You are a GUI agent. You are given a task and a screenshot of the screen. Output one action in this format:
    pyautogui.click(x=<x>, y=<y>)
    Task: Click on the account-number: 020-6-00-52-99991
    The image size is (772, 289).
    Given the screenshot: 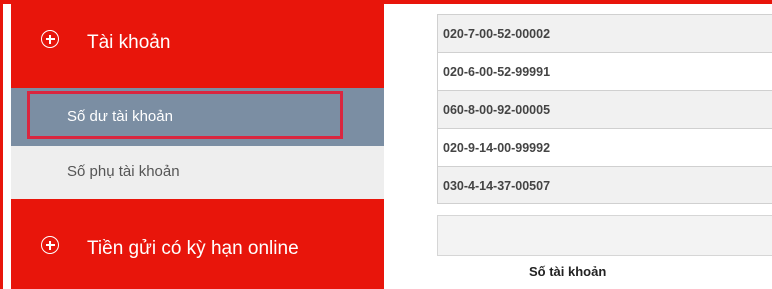 What is the action you would take?
    pyautogui.click(x=497, y=72)
    